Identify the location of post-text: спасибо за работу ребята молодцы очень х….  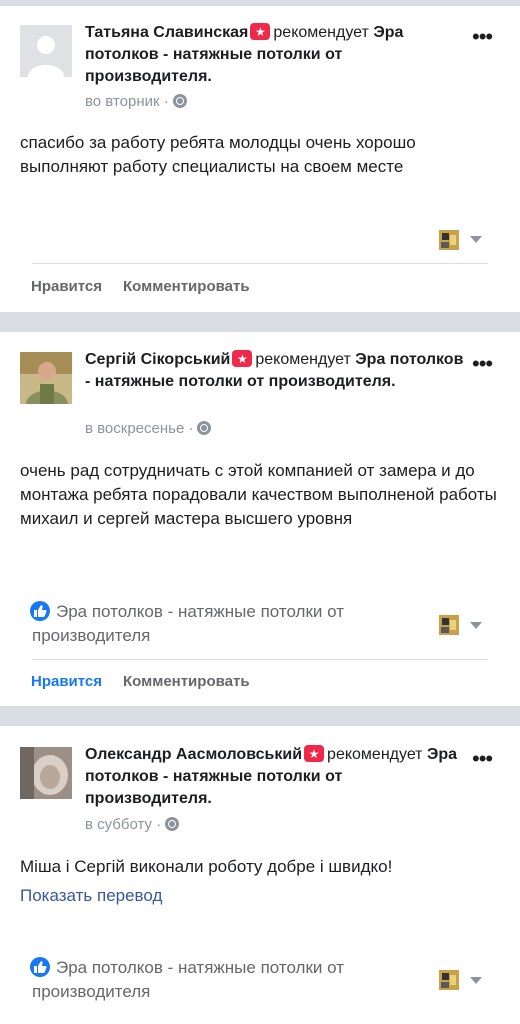
(218, 154).